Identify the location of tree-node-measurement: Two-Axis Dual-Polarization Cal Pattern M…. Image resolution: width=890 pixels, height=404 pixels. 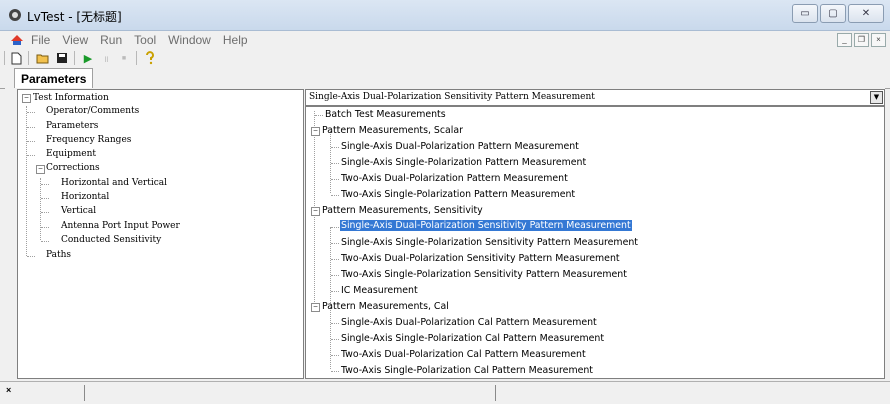
(463, 354).